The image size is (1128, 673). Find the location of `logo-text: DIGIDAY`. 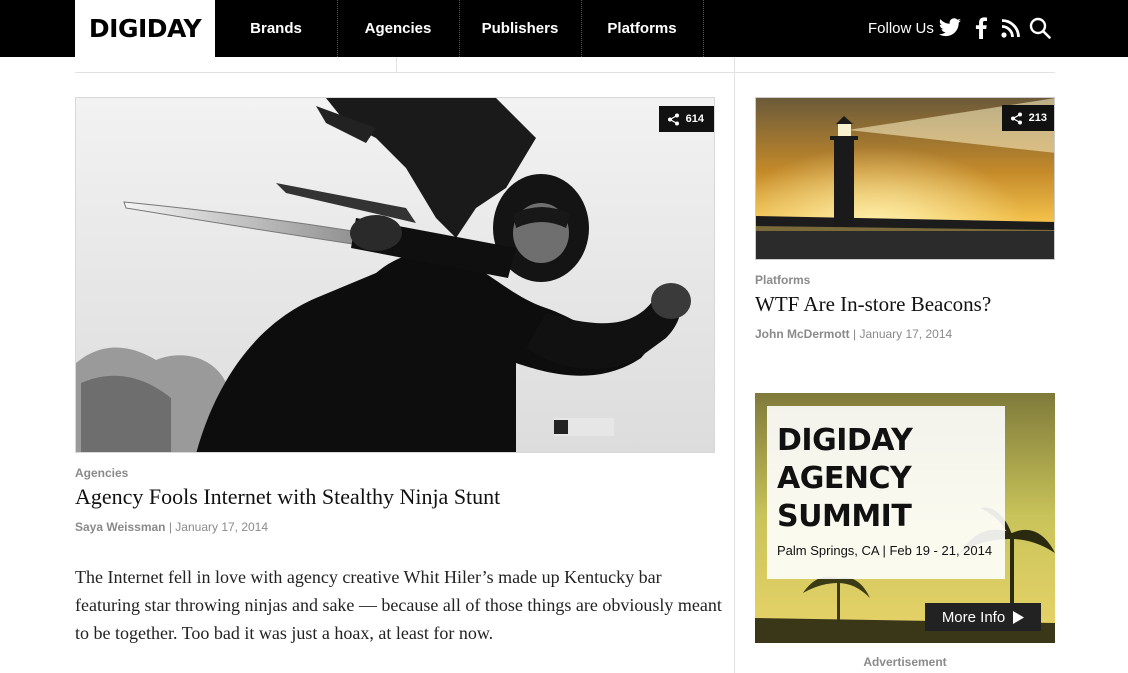

logo-text: DIGIDAY is located at coordinates (145, 28).